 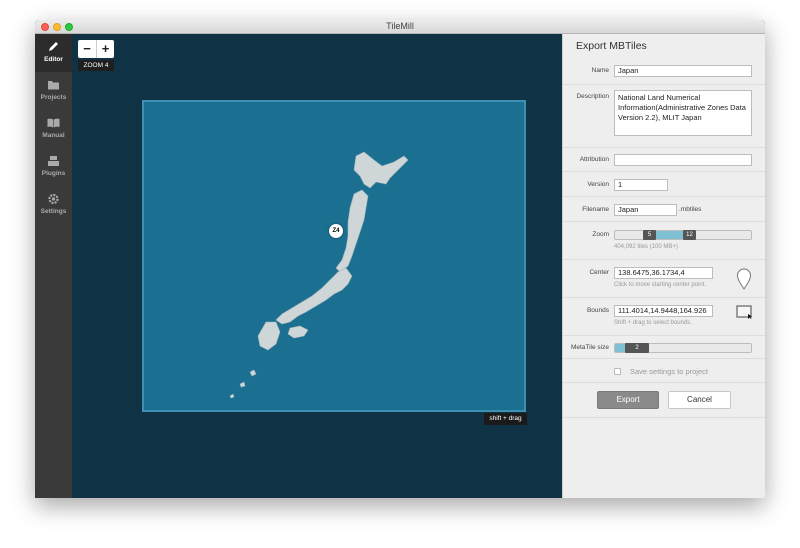 What do you see at coordinates (664, 241) in the screenshot?
I see `zoom-row: Zoom 5 12 404,092 tiles (100 MB+)` at bounding box center [664, 241].